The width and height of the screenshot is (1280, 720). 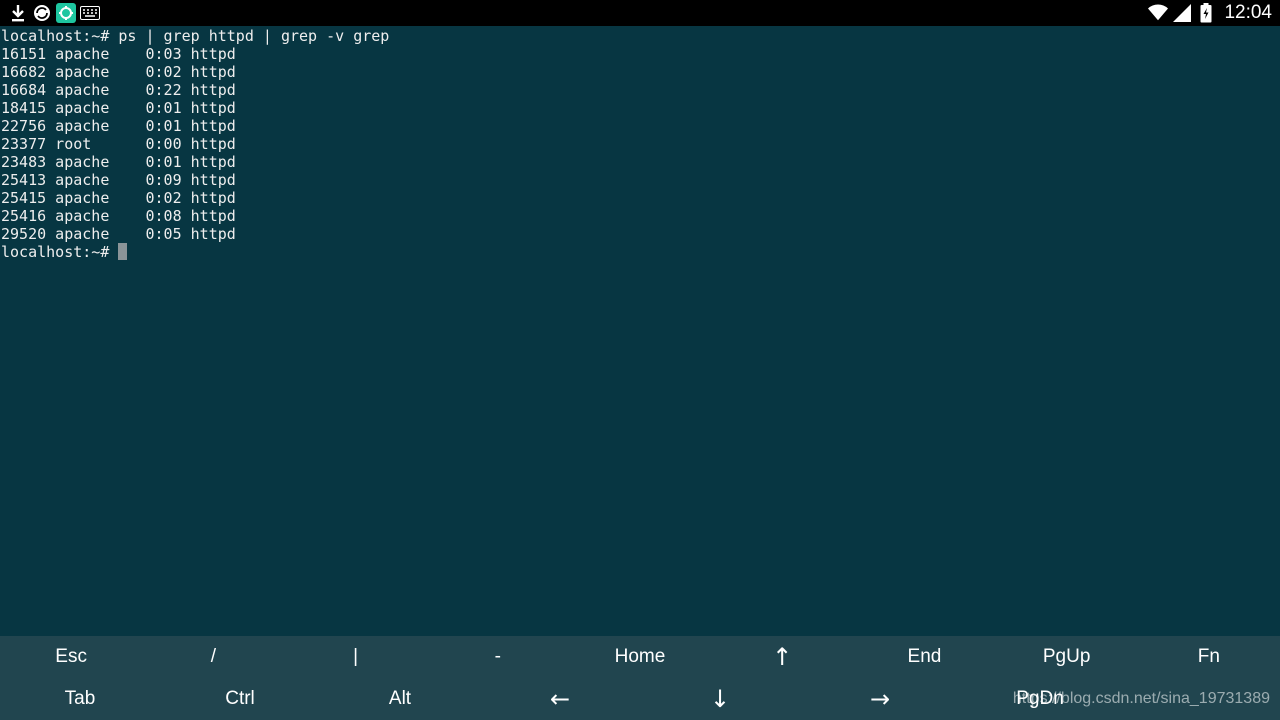 I want to click on key-end: End, so click(x=924, y=657).